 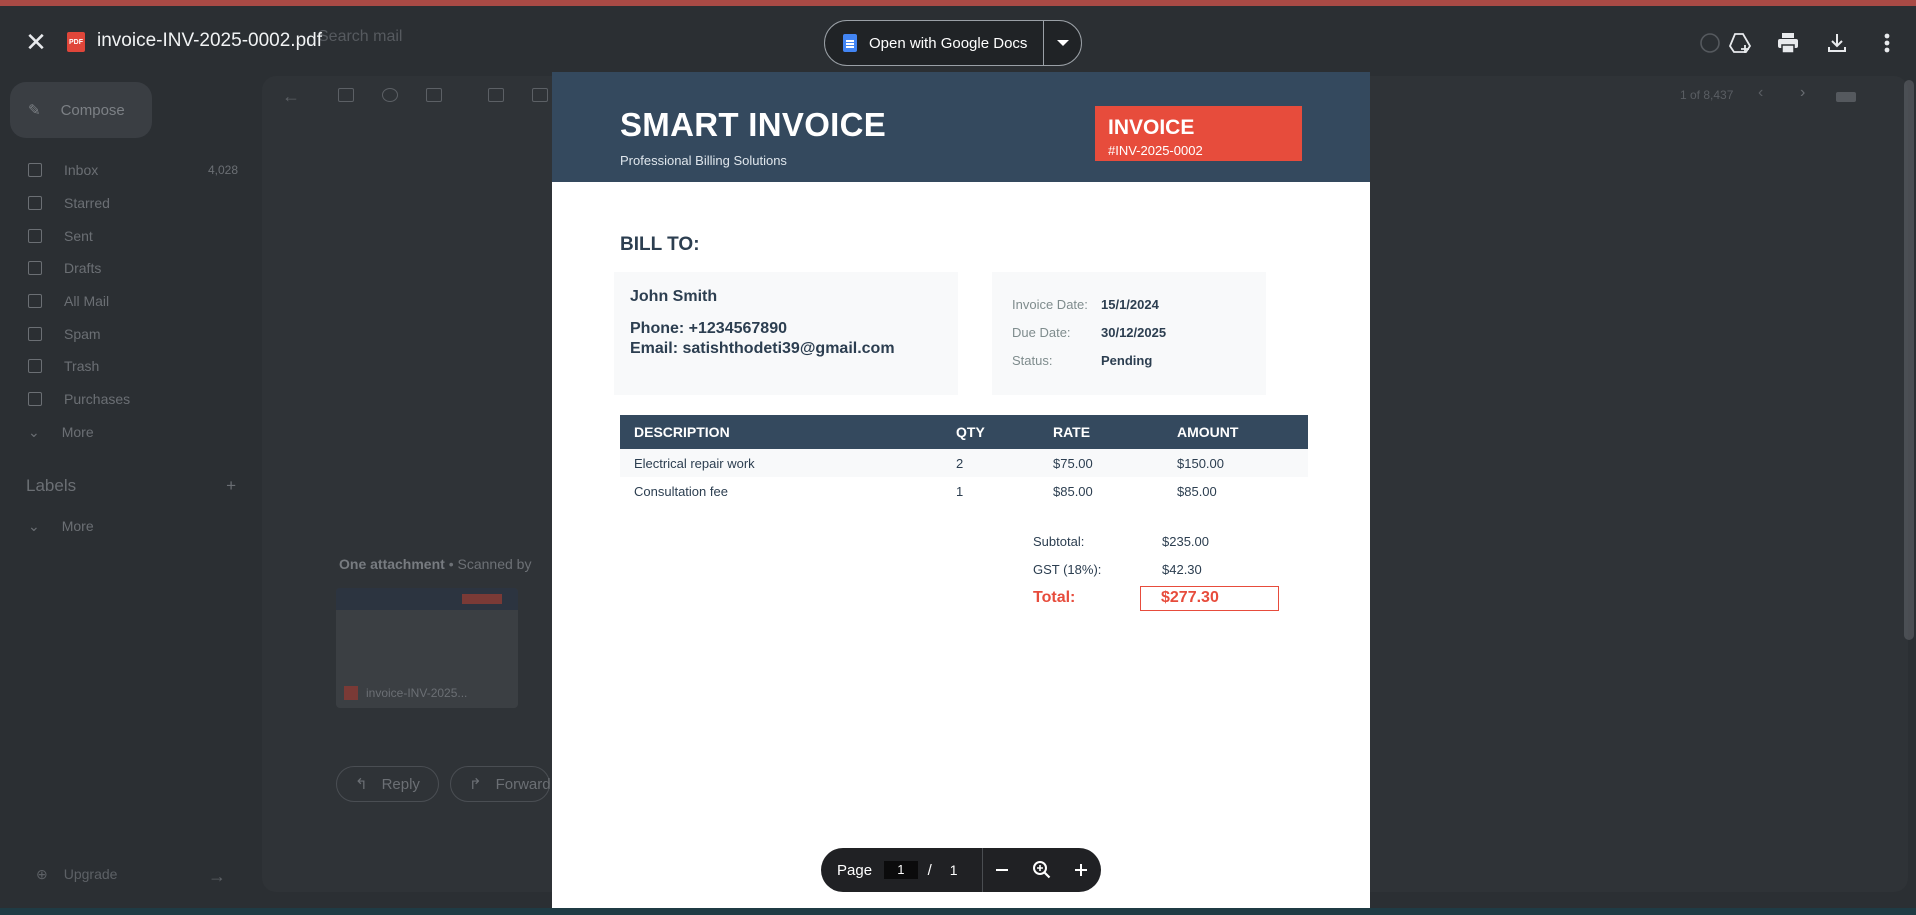 I want to click on forward-icon: ↱, so click(x=475, y=784).